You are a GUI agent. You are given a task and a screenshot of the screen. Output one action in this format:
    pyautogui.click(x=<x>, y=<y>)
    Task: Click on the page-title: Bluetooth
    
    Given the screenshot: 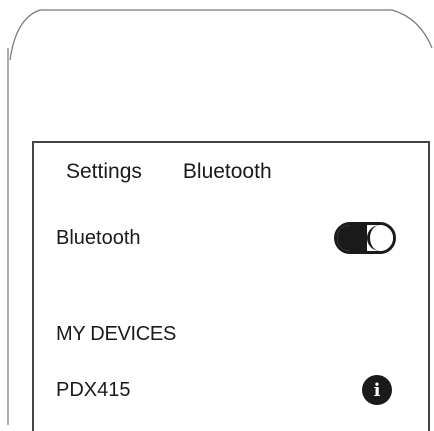 What is the action you would take?
    pyautogui.click(x=227, y=171)
    